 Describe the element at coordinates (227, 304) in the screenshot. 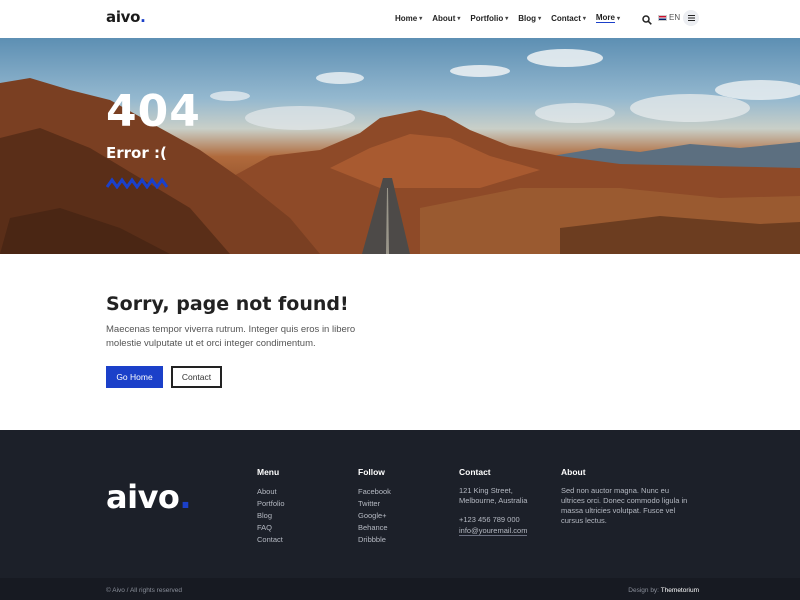

I see `page-title: Sorry, page not found!` at that location.